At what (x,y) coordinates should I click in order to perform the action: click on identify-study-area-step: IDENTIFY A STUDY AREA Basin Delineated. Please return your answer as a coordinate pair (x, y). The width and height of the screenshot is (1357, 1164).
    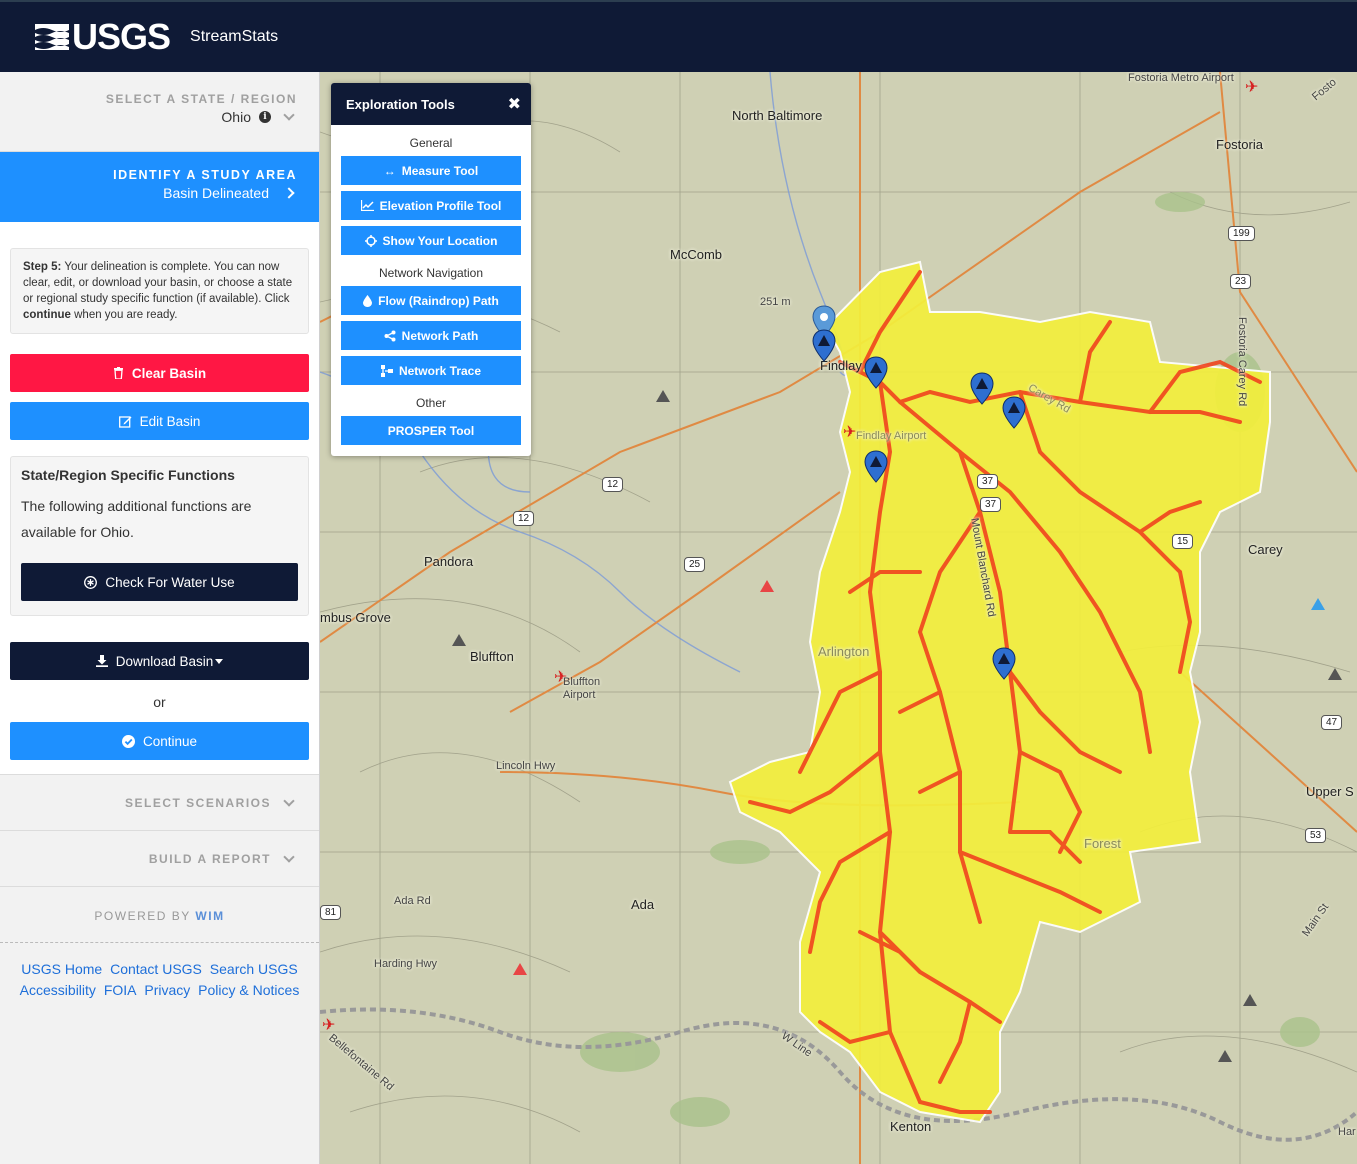
    Looking at the image, I should click on (159, 187).